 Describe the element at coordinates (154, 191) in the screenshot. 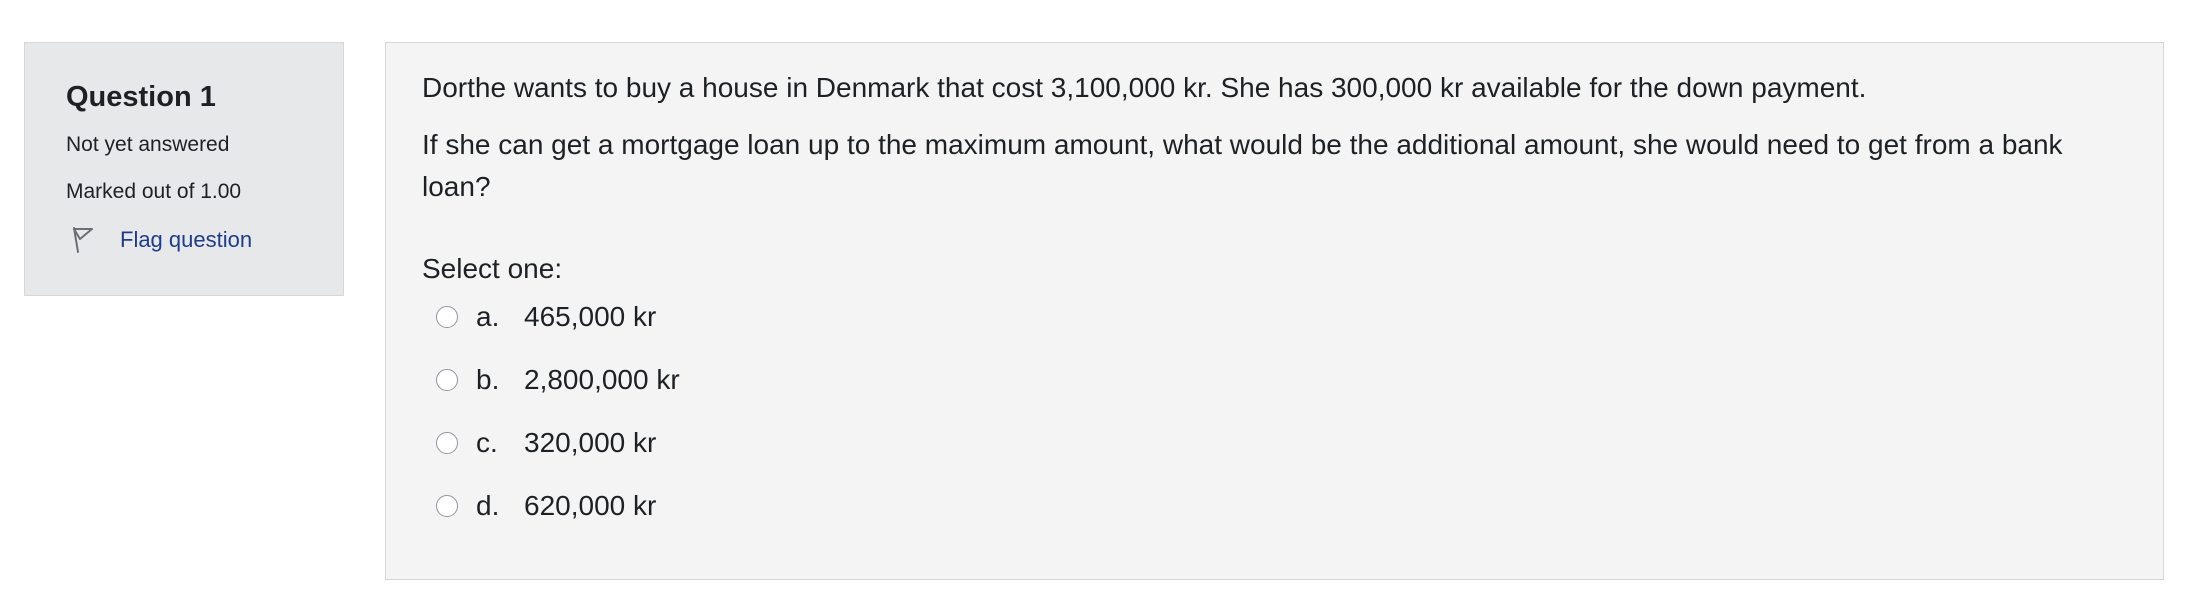

I see `marks-info: Marked out of 1.00` at that location.